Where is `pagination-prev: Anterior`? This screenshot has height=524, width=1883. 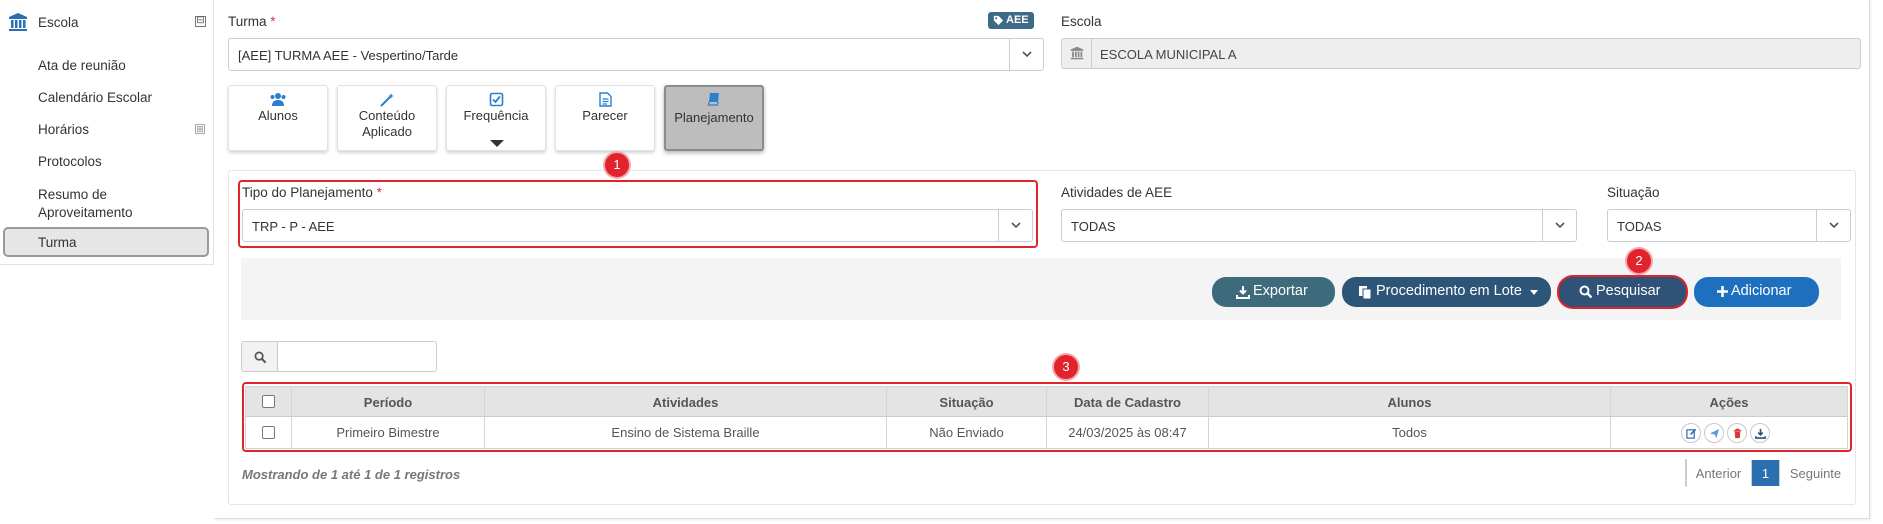
pagination-prev: Anterior is located at coordinates (1719, 473).